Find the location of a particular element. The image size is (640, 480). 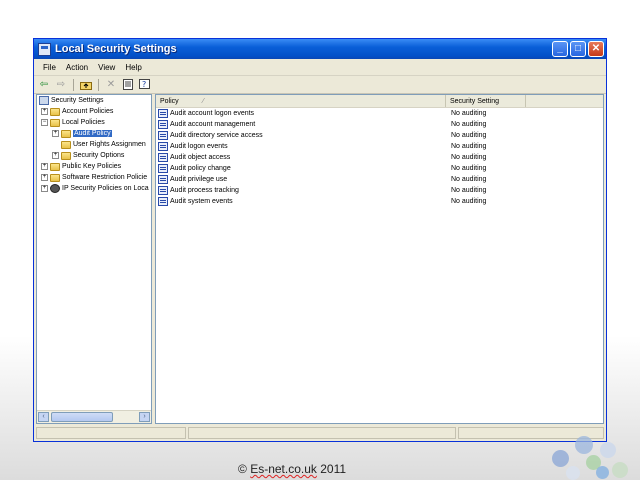

toolbar-separator is located at coordinates (73, 84).